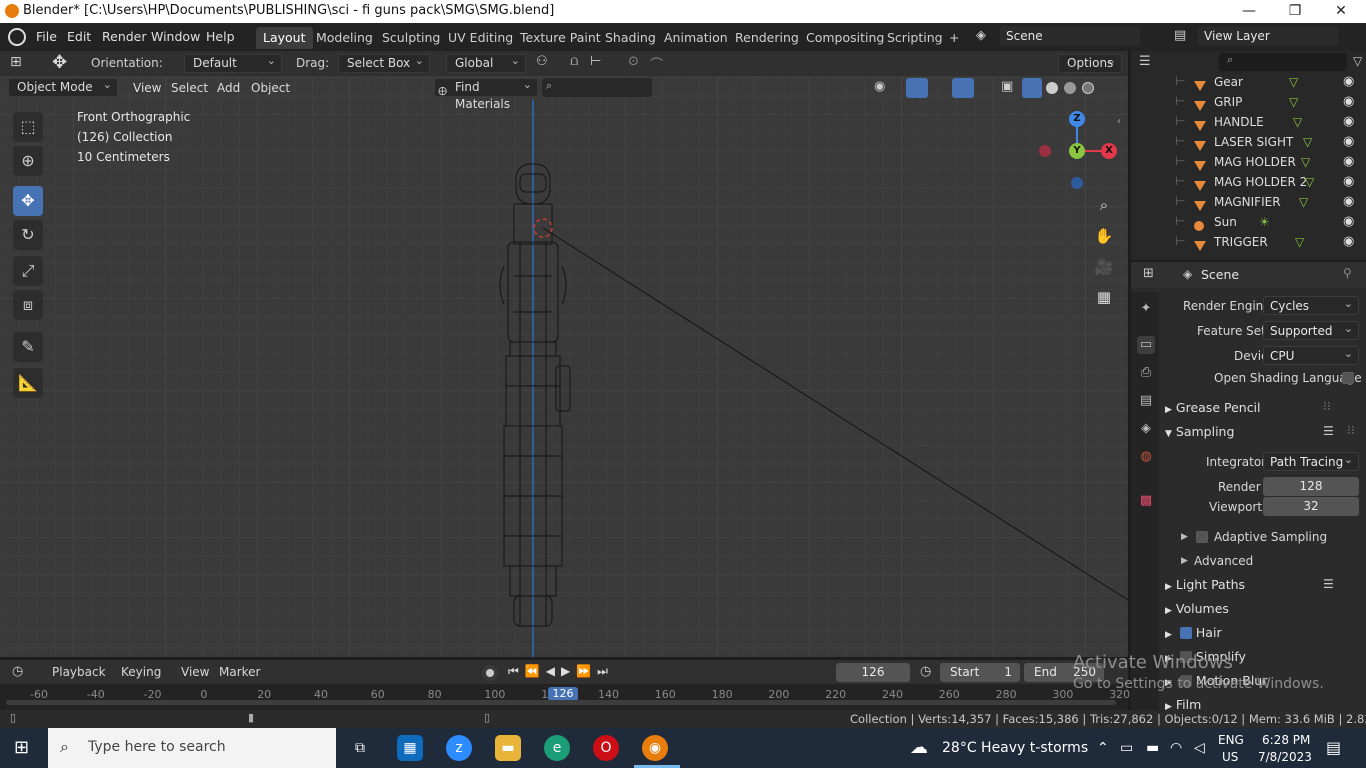 The image size is (1366, 768). Describe the element at coordinates (1148, 273) in the screenshot. I see `properties-editor-icon: ⊞` at that location.